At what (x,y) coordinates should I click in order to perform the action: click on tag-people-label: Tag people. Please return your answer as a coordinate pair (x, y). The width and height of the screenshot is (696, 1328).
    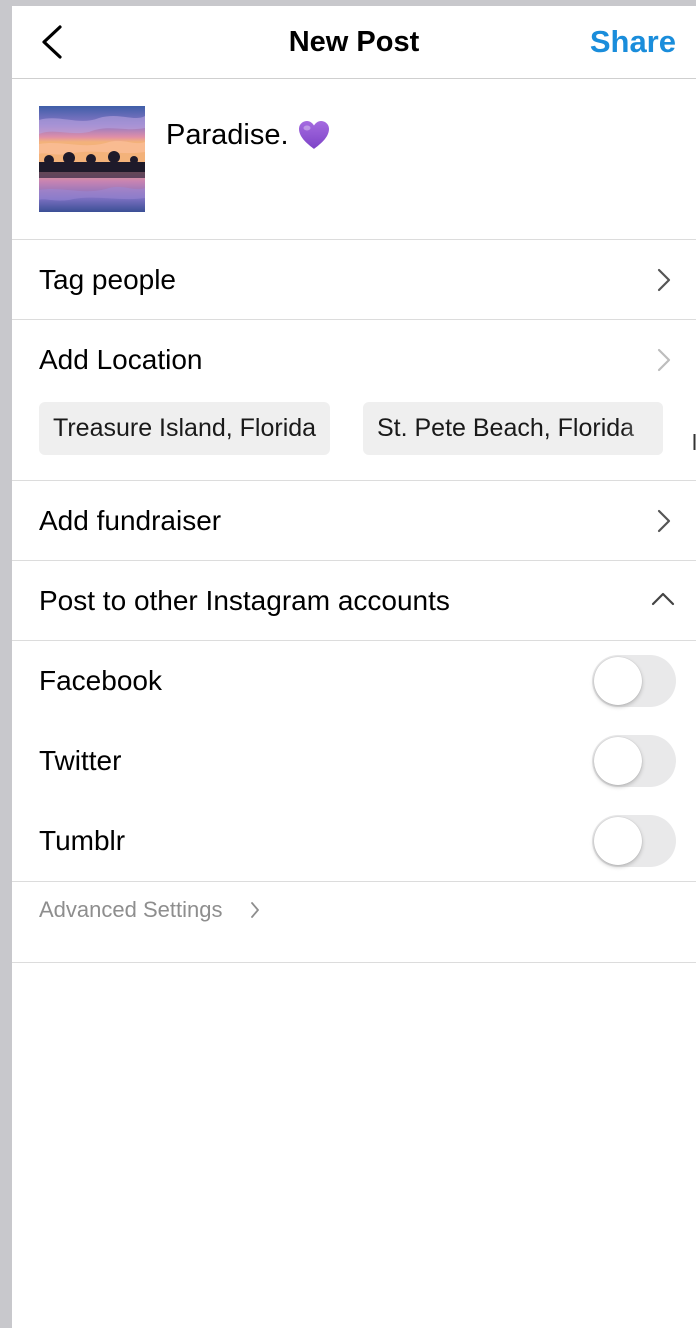
    Looking at the image, I should click on (108, 279).